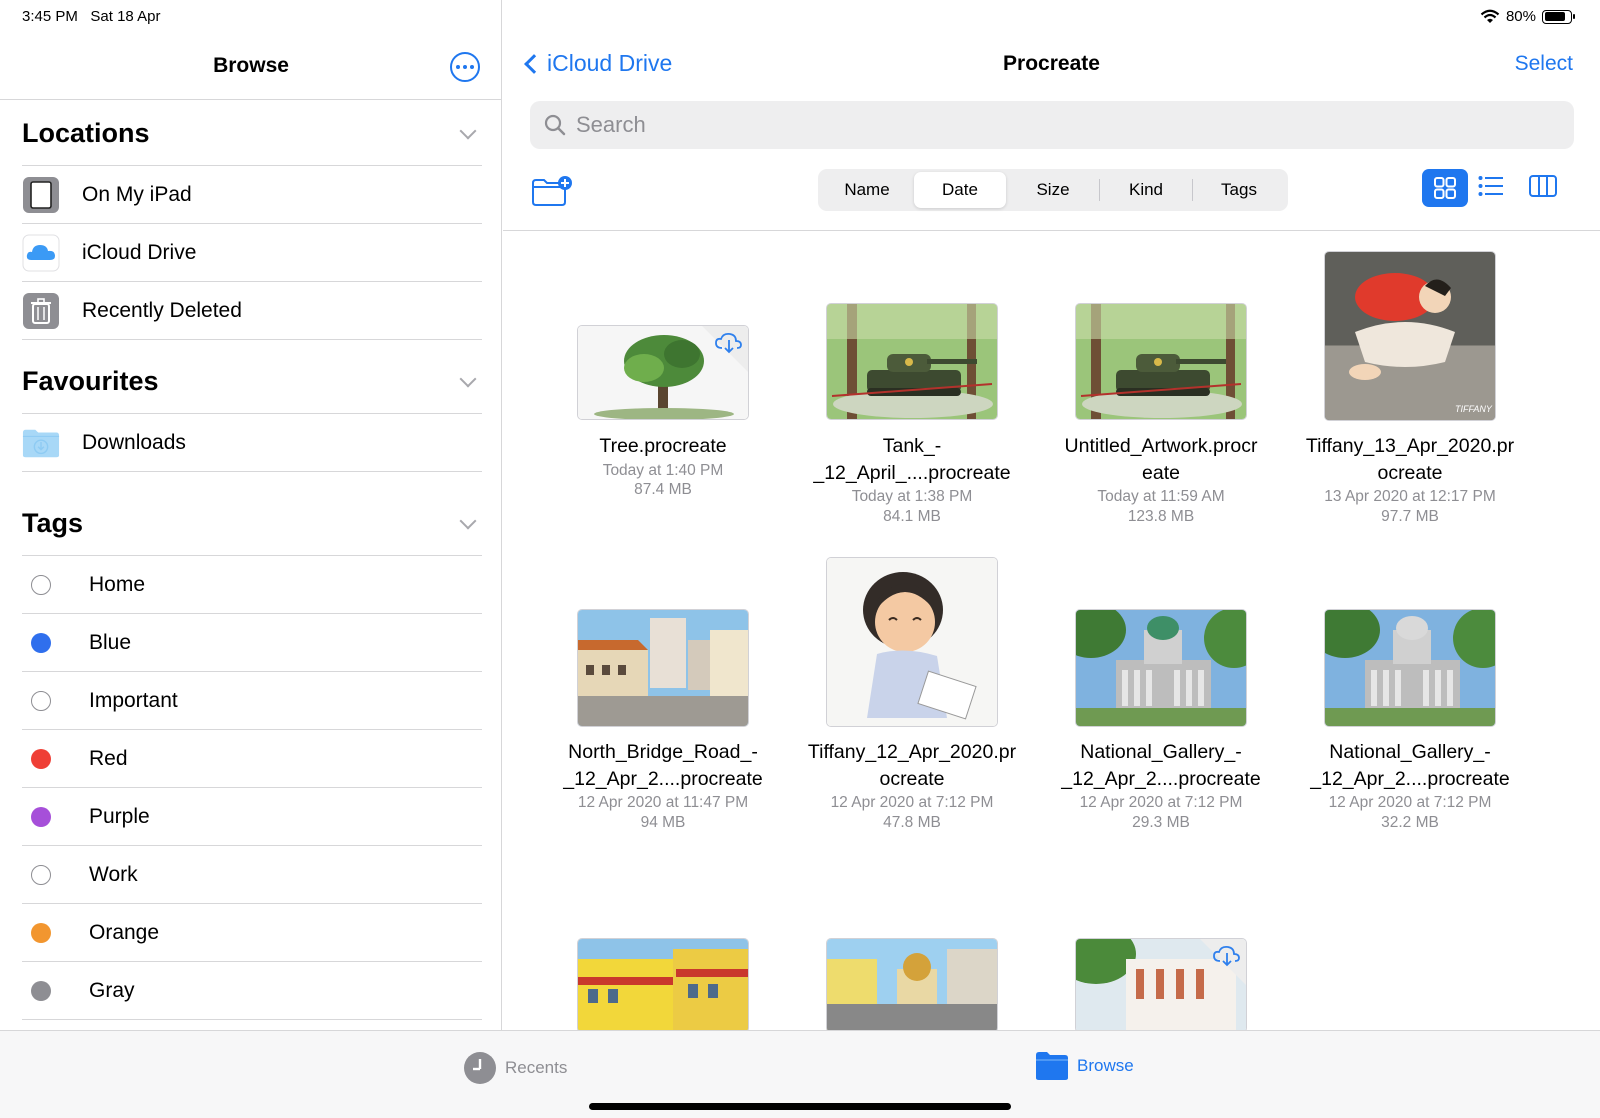  What do you see at coordinates (552, 191) in the screenshot?
I see `new-folder-icon` at bounding box center [552, 191].